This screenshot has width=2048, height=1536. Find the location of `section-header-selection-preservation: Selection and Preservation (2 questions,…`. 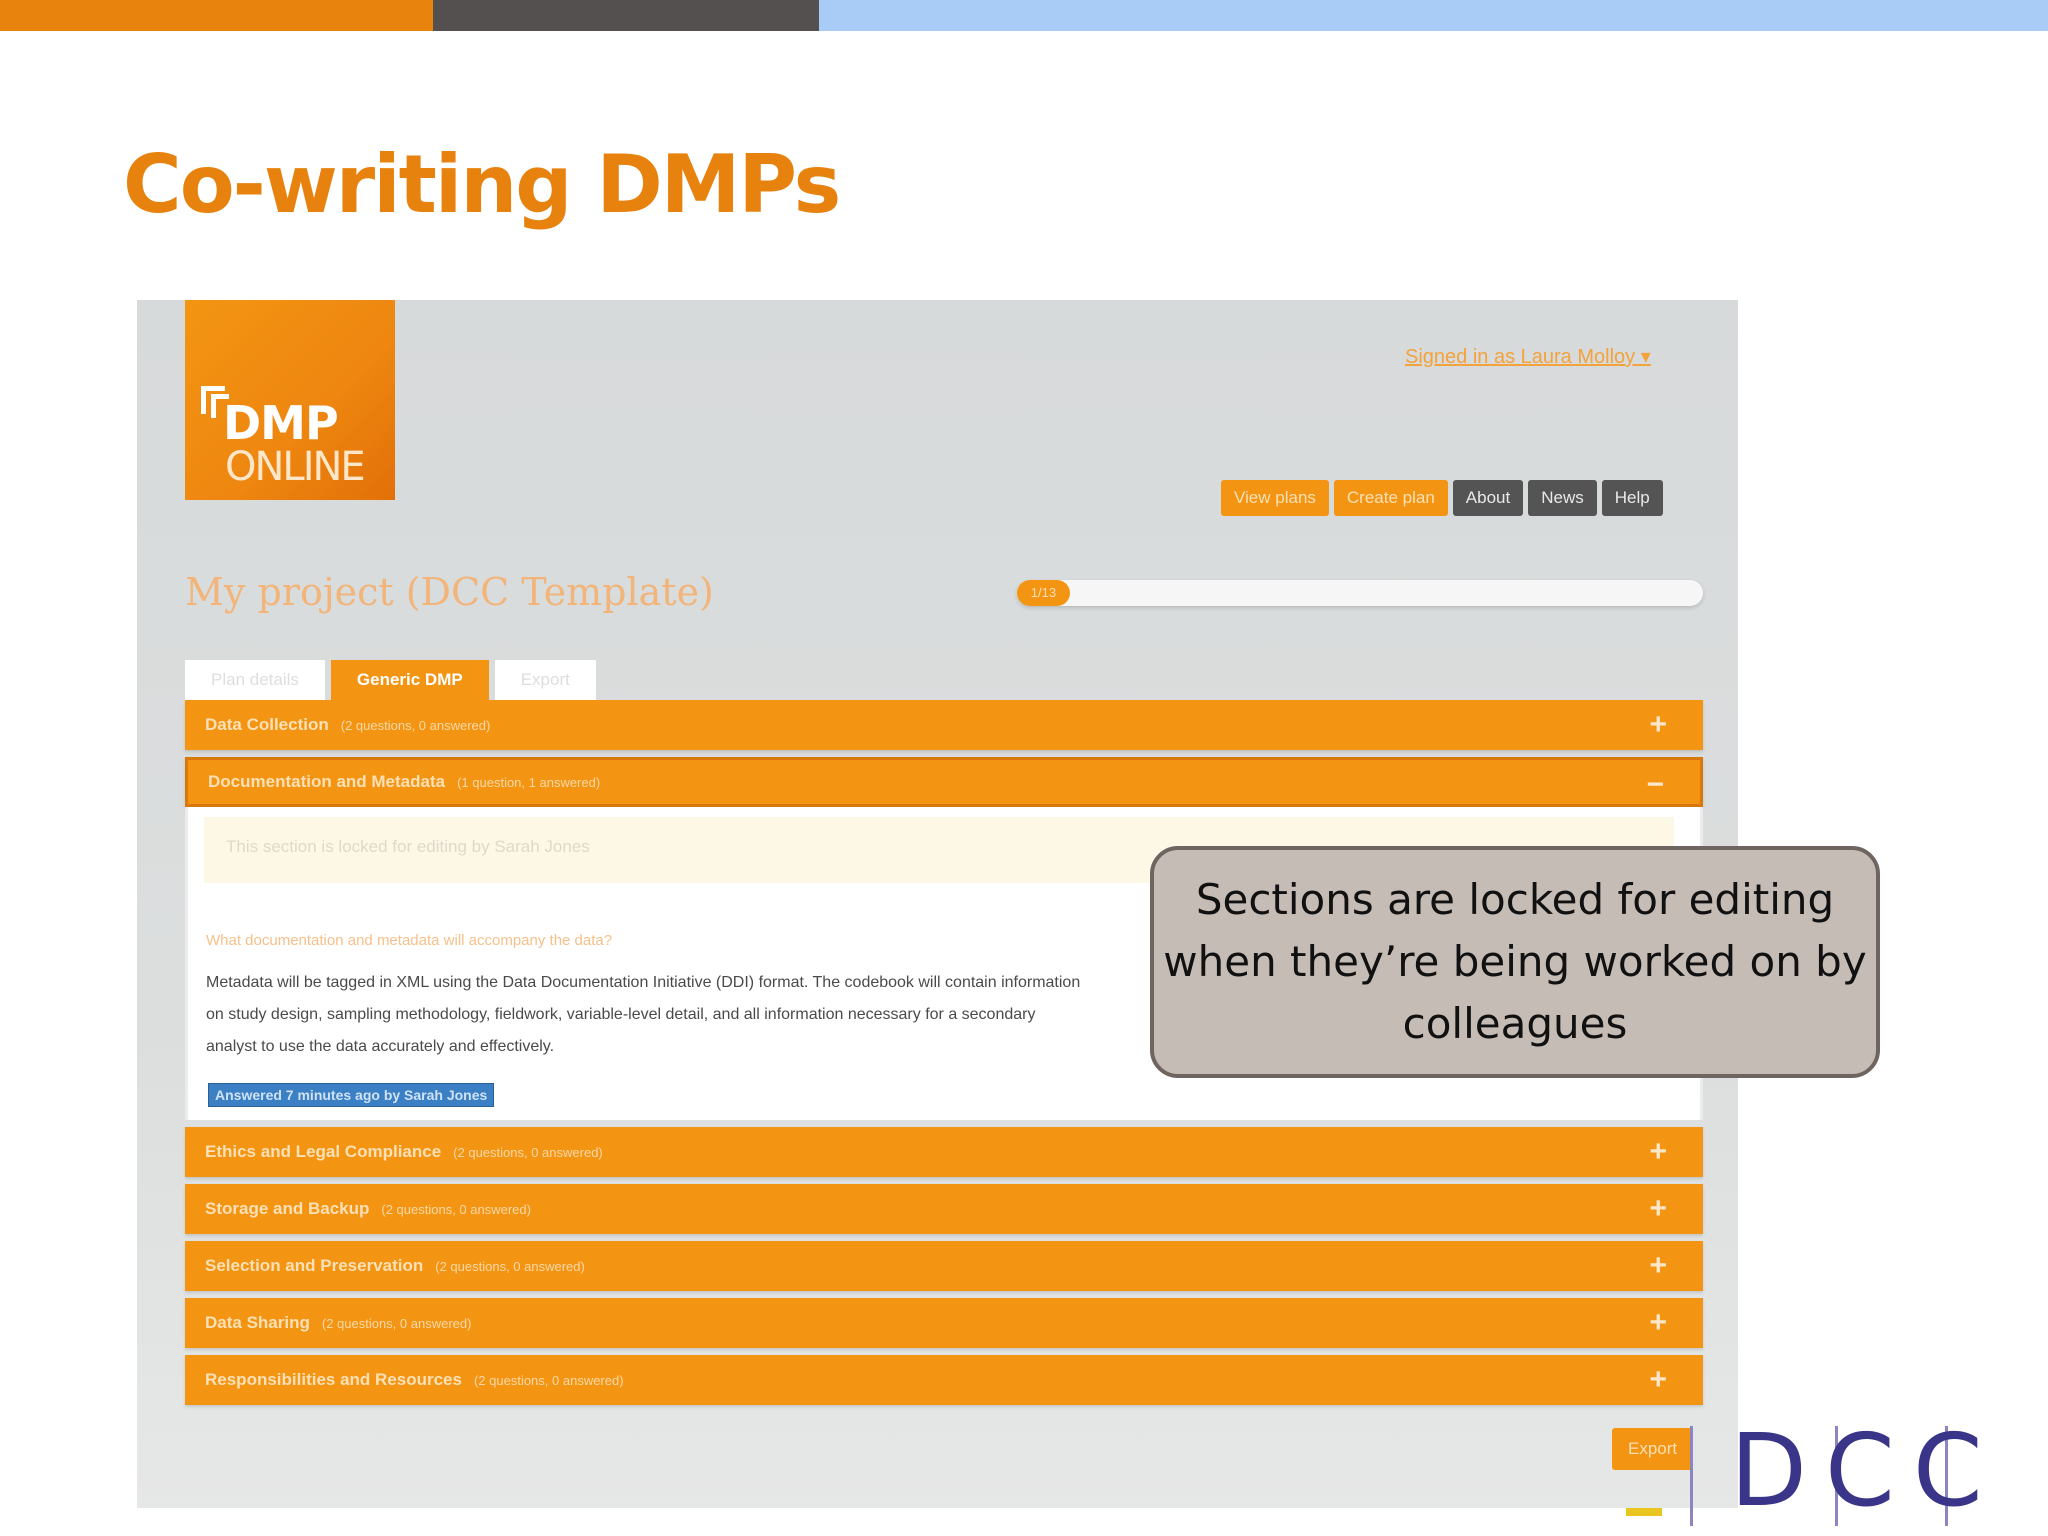

section-header-selection-preservation: Selection and Preservation (2 questions,… is located at coordinates (944, 1266).